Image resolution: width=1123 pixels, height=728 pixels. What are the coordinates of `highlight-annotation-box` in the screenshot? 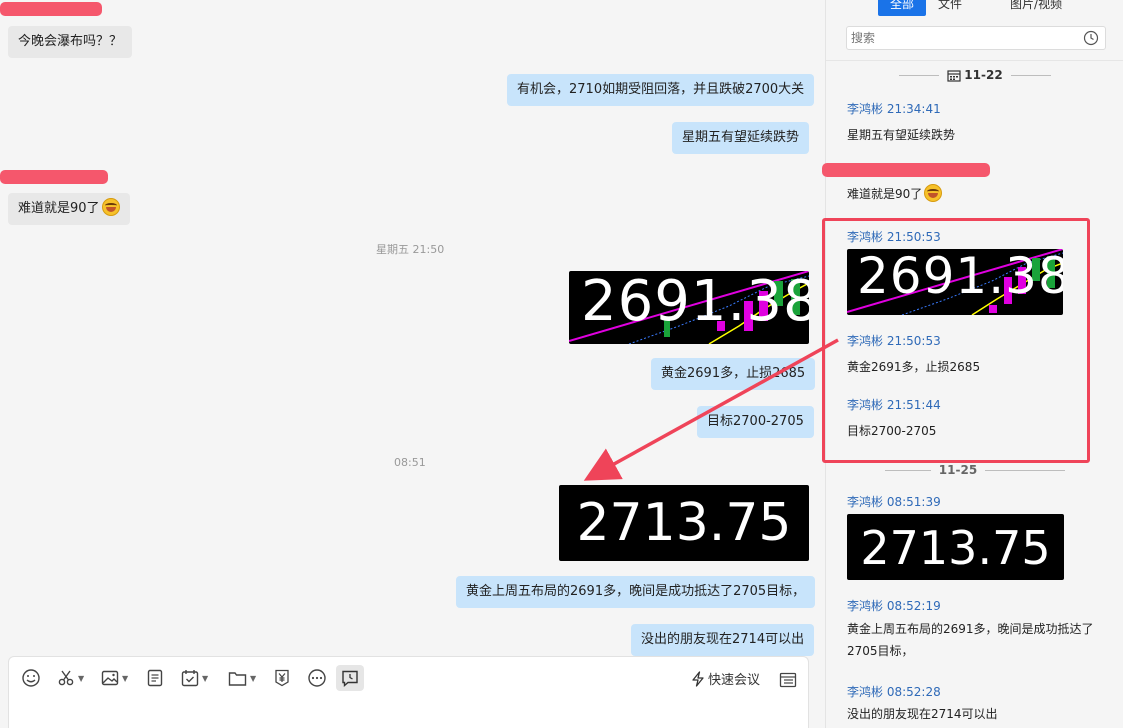 It's located at (956, 340).